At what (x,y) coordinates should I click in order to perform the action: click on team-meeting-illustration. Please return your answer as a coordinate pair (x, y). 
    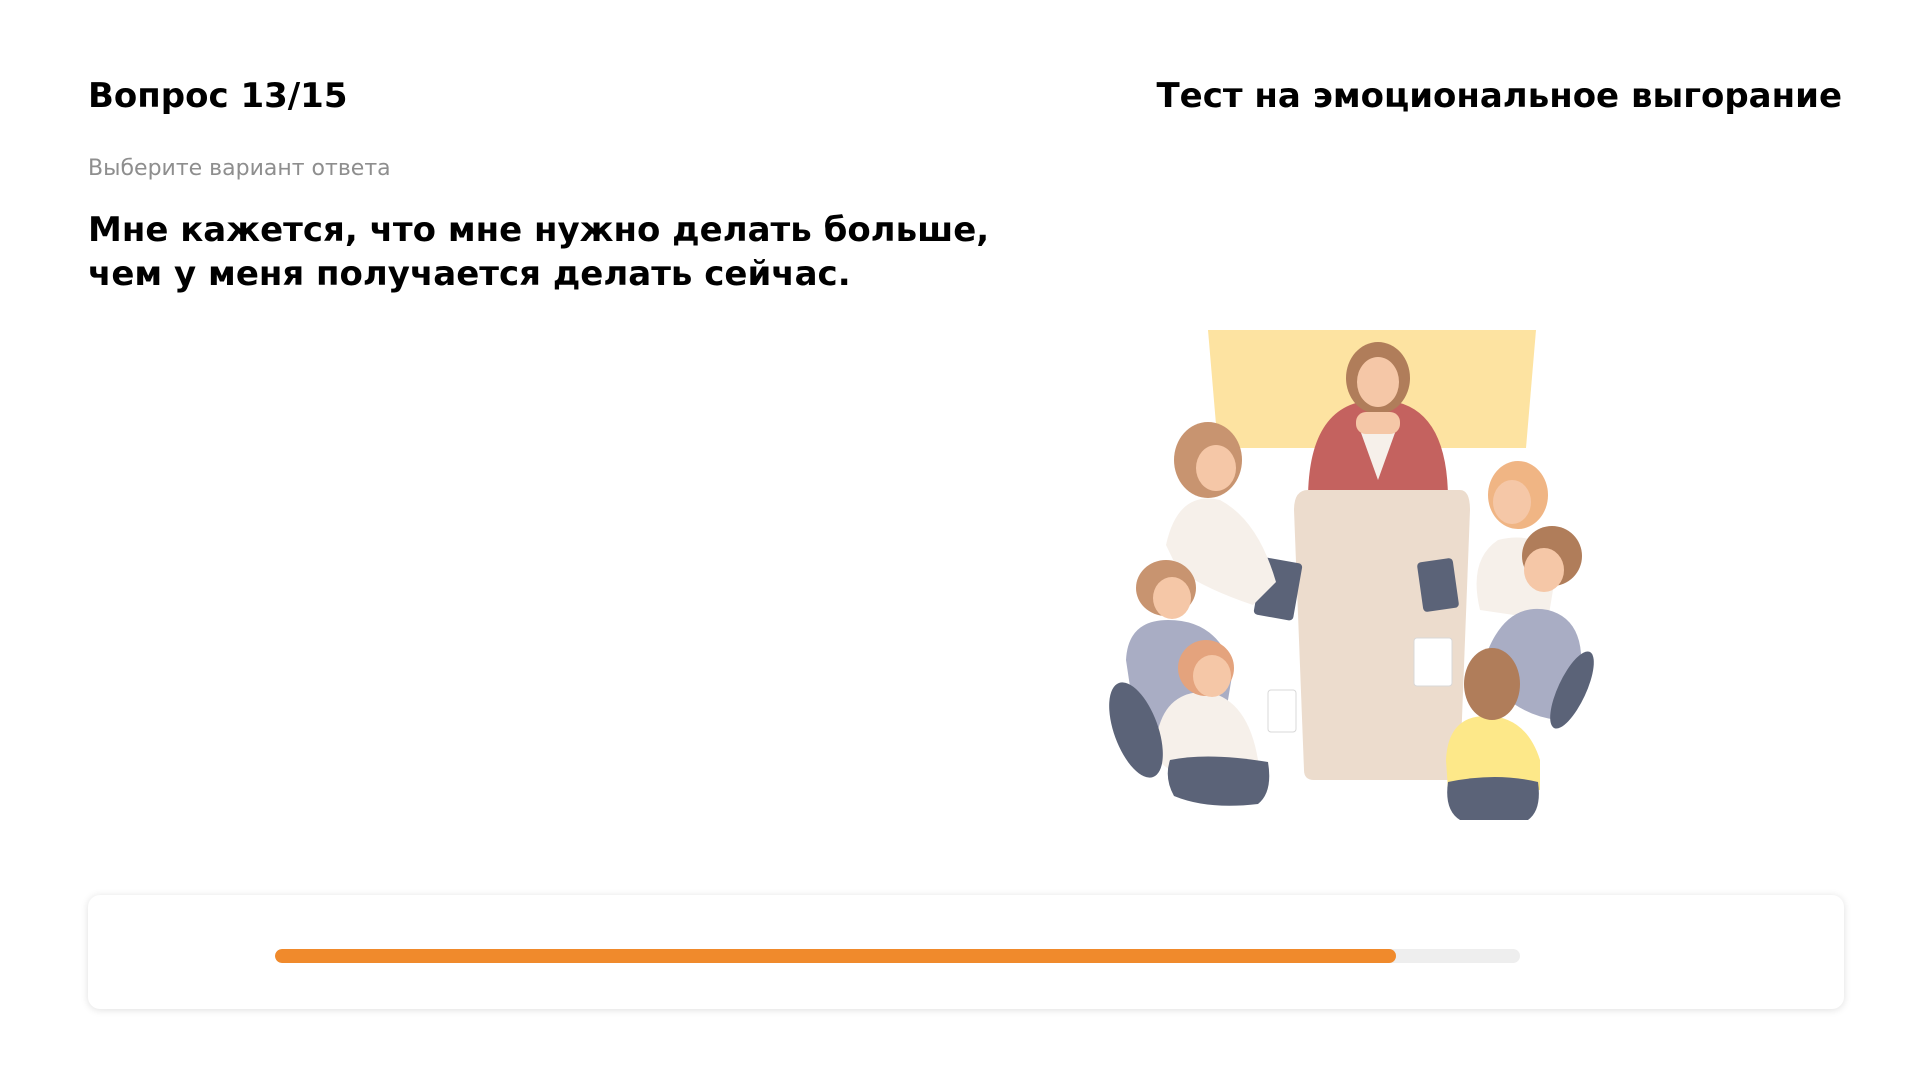
    Looking at the image, I should click on (1358, 570).